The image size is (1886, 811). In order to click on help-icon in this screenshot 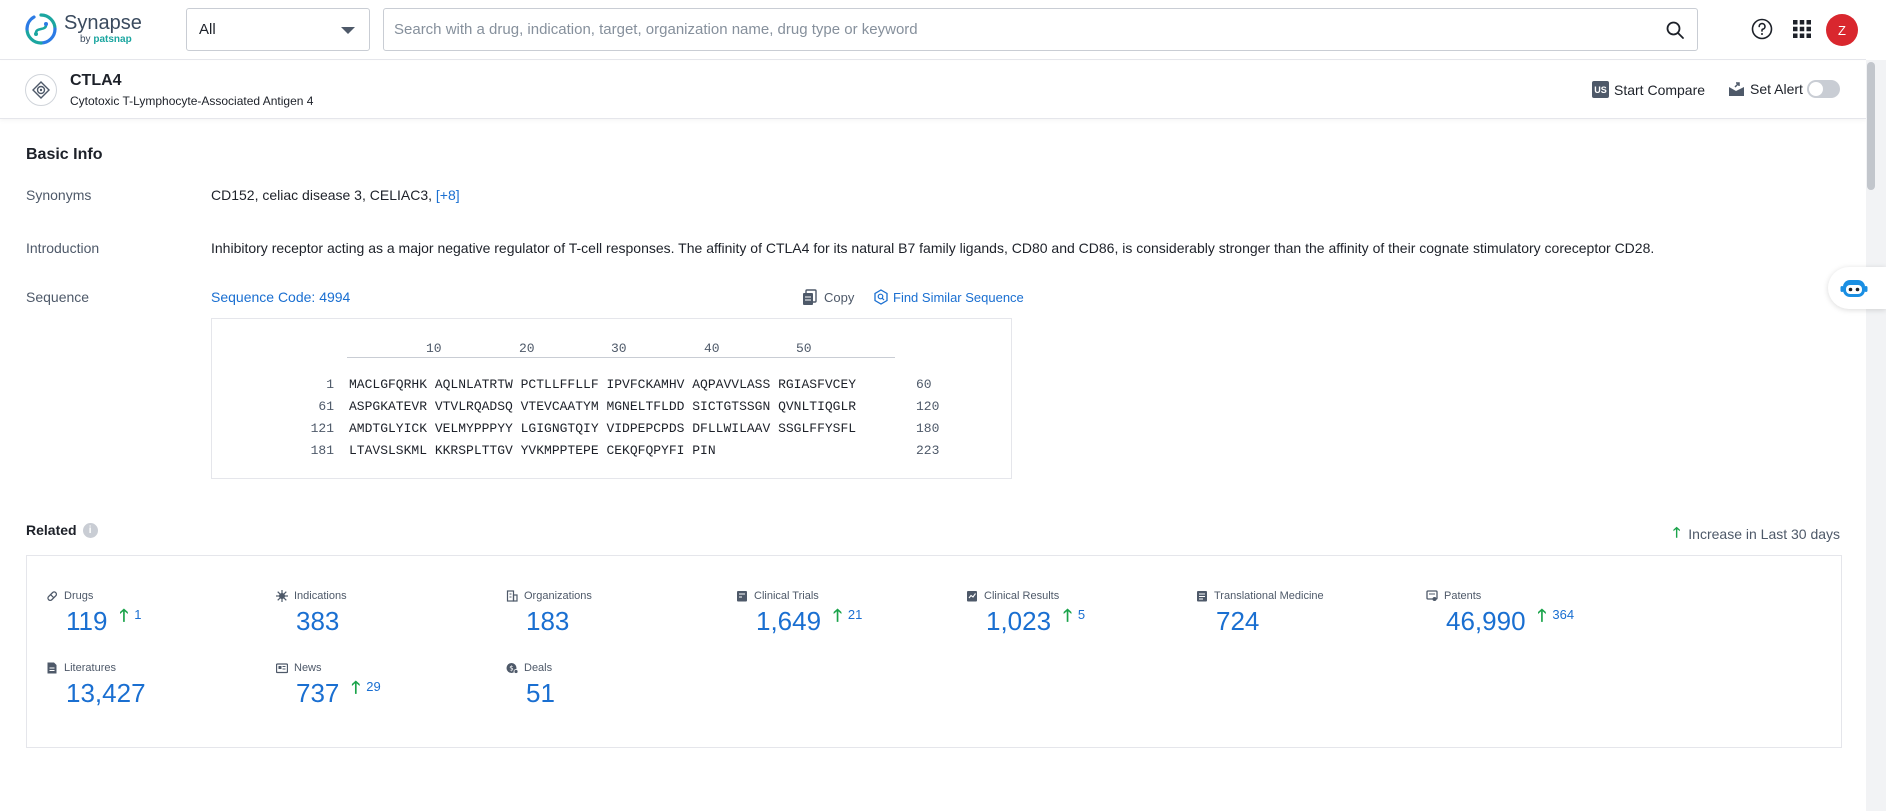, I will do `click(1762, 29)`.